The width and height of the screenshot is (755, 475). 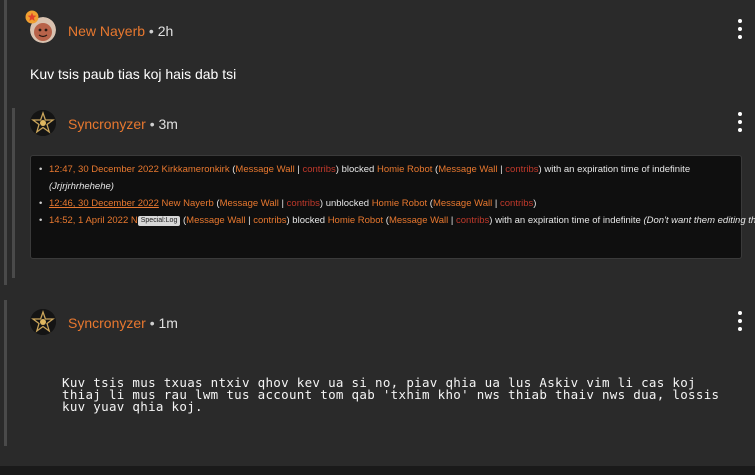 What do you see at coordinates (699, 220) in the screenshot?
I see `log-reason: (Don't want them editing the wiki)` at bounding box center [699, 220].